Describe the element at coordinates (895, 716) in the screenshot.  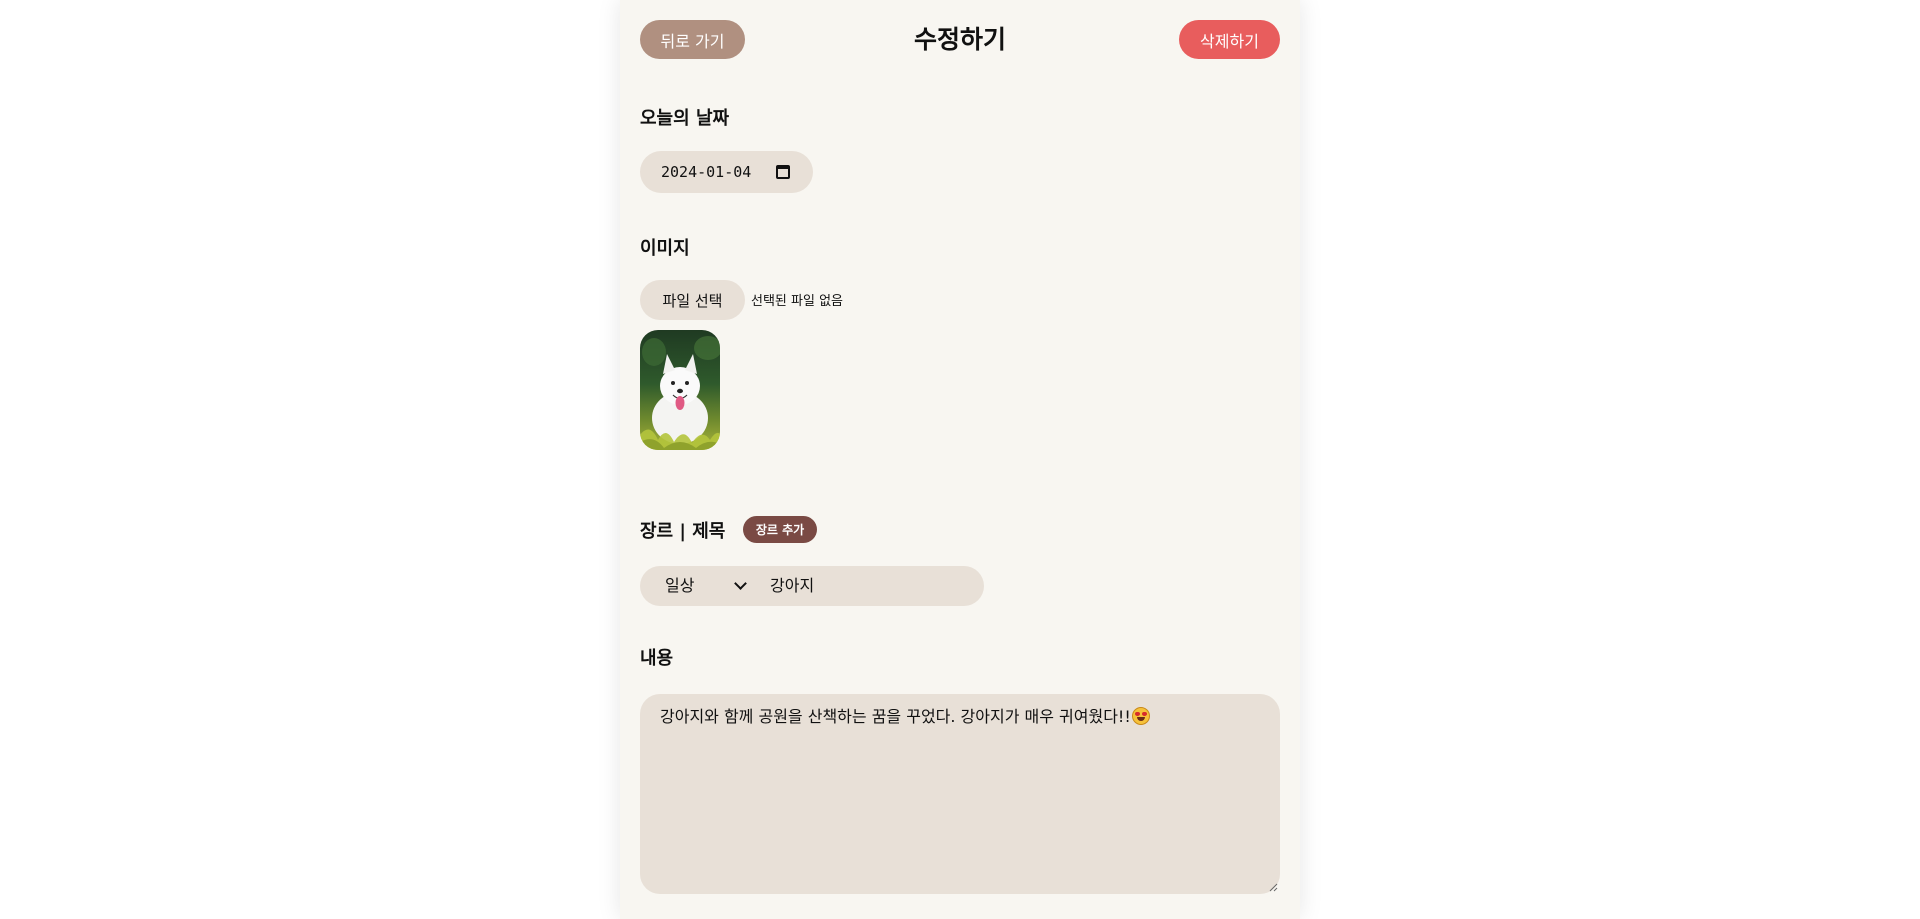
I see `content-text: 강아지와 함께 공원을 산책하는 꿈을 꾸었다. 강아지가 매우 귀여웠다!!` at that location.